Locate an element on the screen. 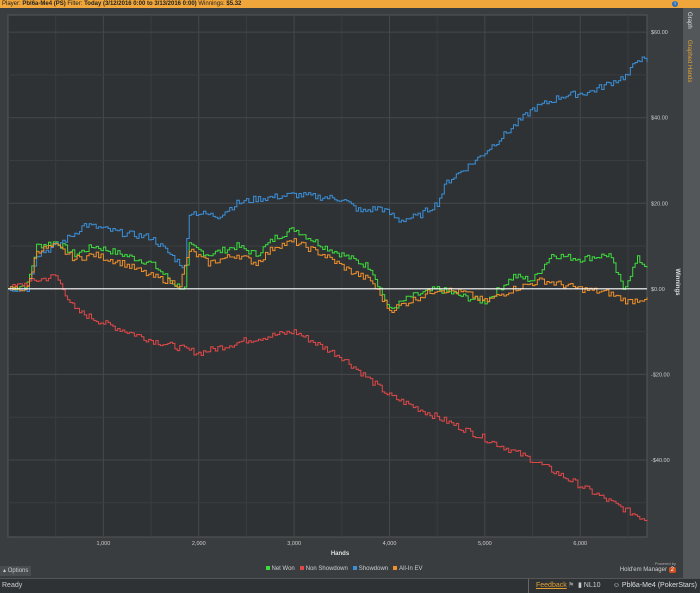  sidebar: Graph Graphed Hands is located at coordinates (691, 293).